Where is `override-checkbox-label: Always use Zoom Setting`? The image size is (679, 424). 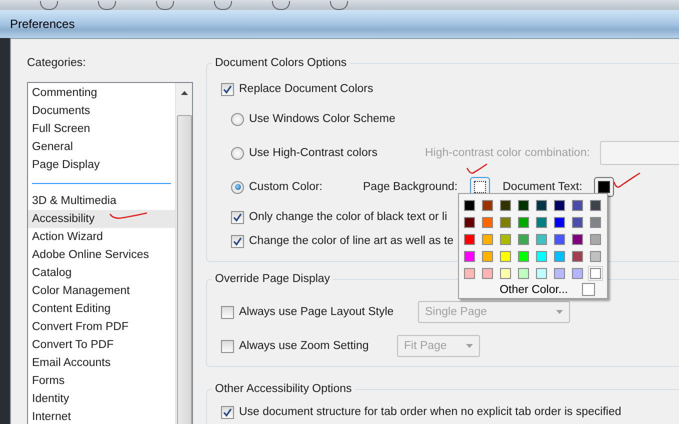 override-checkbox-label: Always use Zoom Setting is located at coordinates (309, 346).